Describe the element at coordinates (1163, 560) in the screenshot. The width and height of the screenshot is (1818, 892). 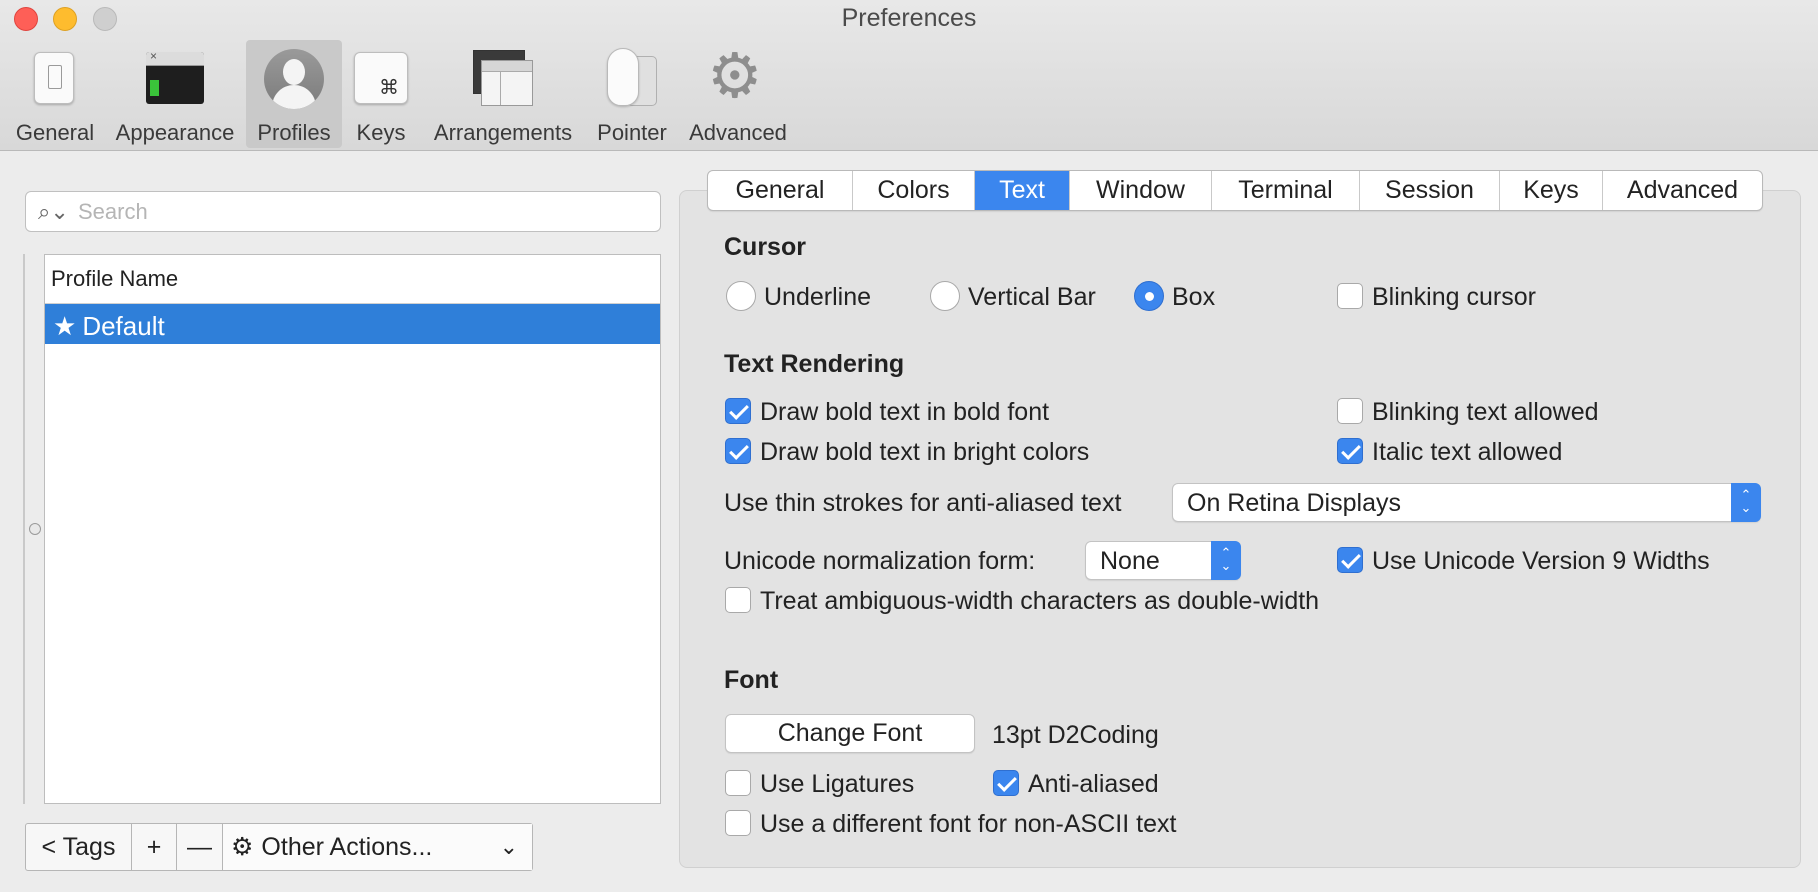
I see `unicode-normalization-select: None ⌃ ⌄` at that location.